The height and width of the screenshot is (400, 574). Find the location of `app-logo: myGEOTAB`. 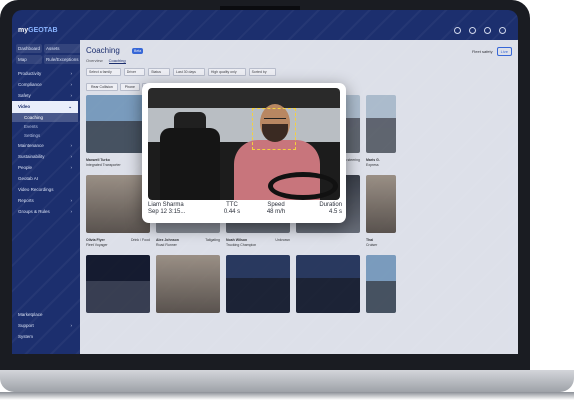

app-logo: myGEOTAB is located at coordinates (38, 30).